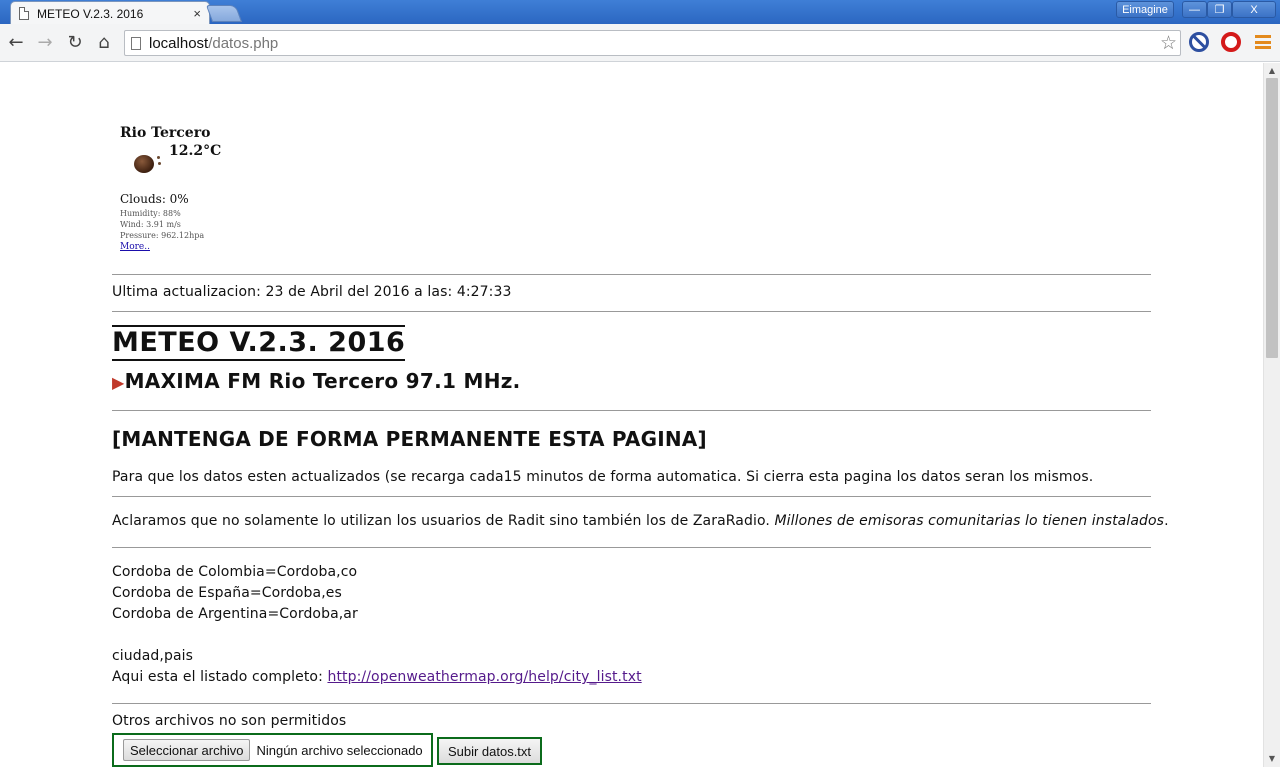  Describe the element at coordinates (1219, 9) in the screenshot. I see `maximize-button: ❐` at that location.